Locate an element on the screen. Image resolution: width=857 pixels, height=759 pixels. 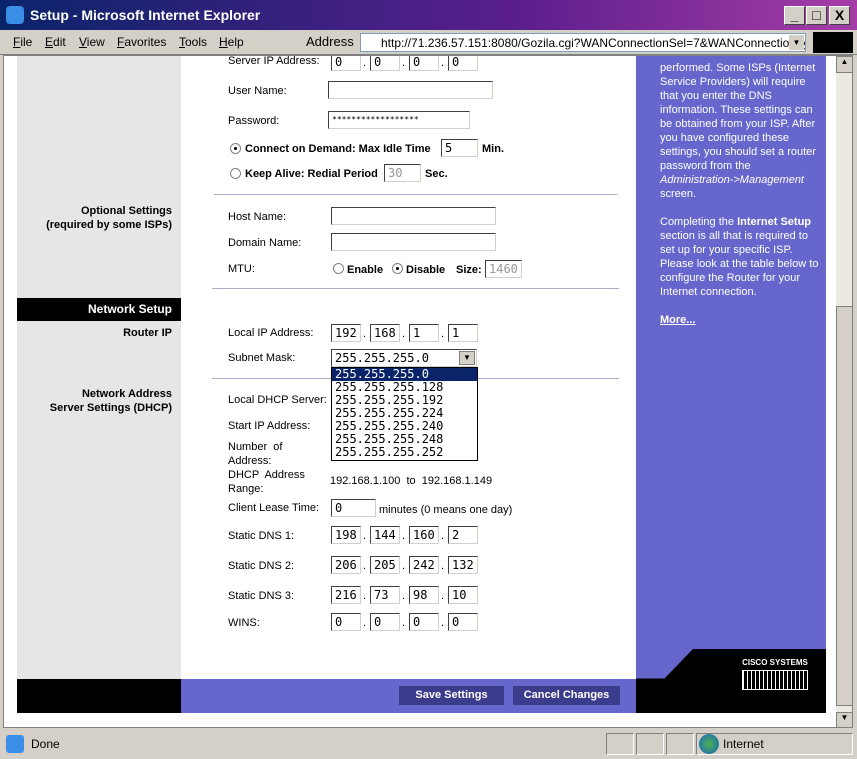
dns3-octet-1: 216 is located at coordinates (346, 595).